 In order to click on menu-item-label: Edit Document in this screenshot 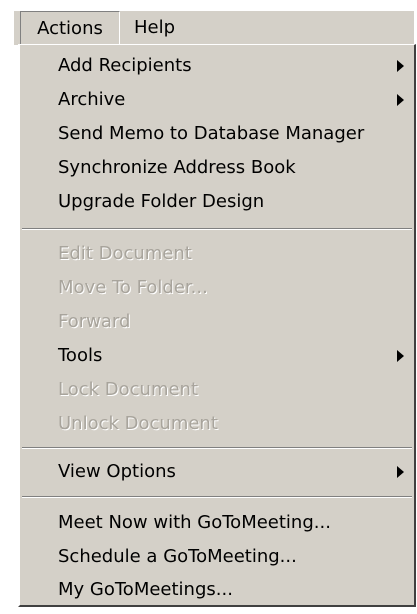, I will do `click(125, 253)`.